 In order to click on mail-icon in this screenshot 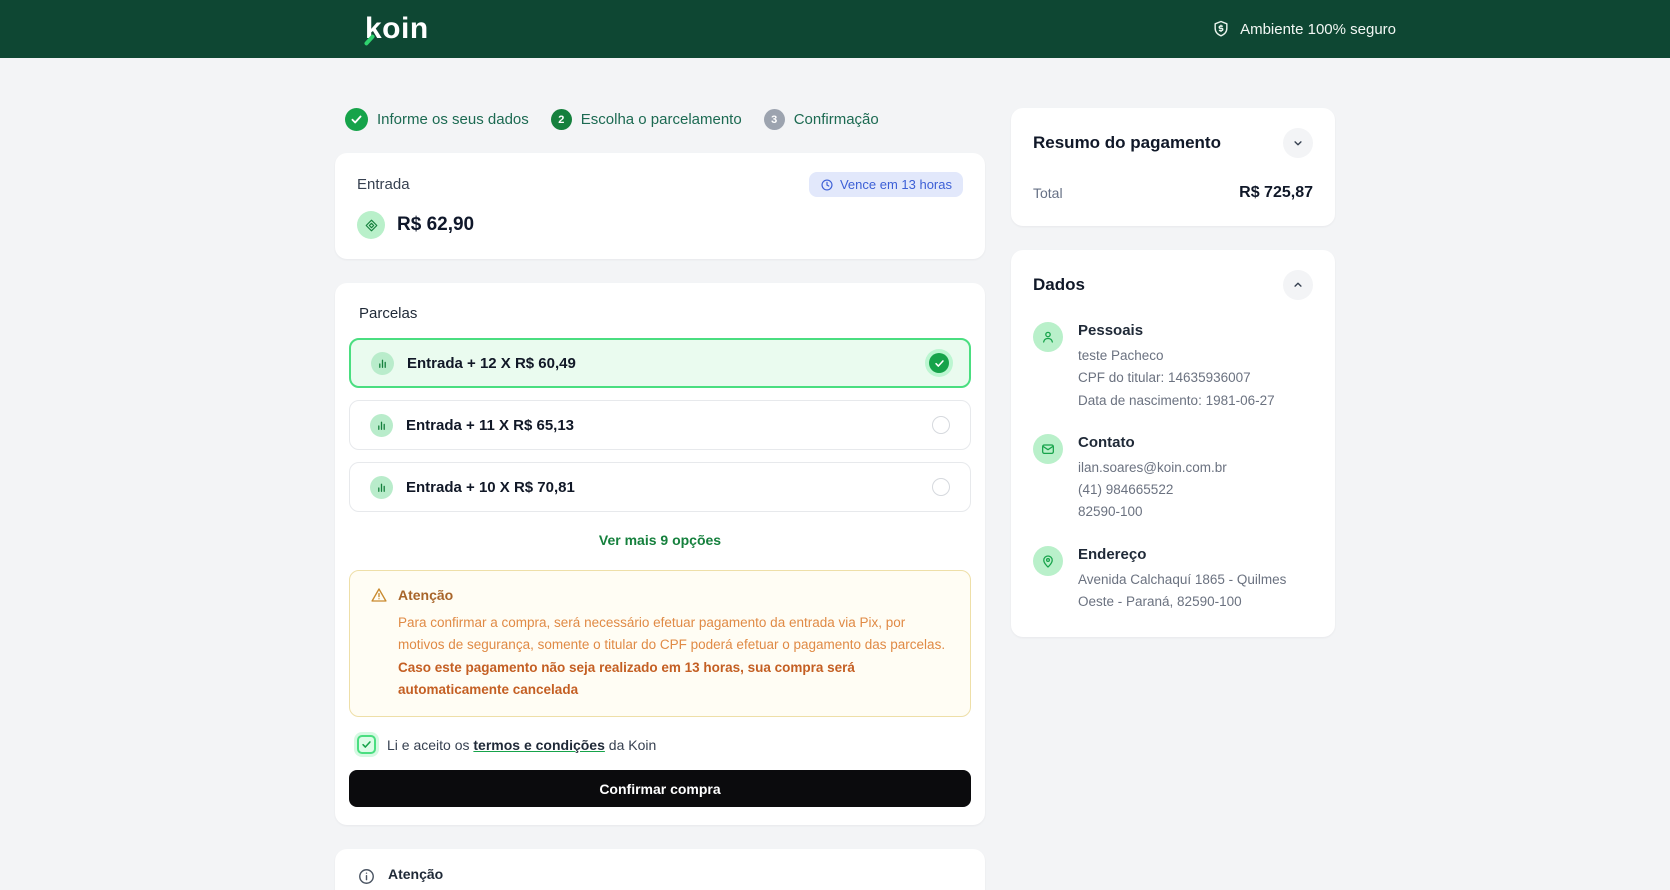, I will do `click(1048, 448)`.